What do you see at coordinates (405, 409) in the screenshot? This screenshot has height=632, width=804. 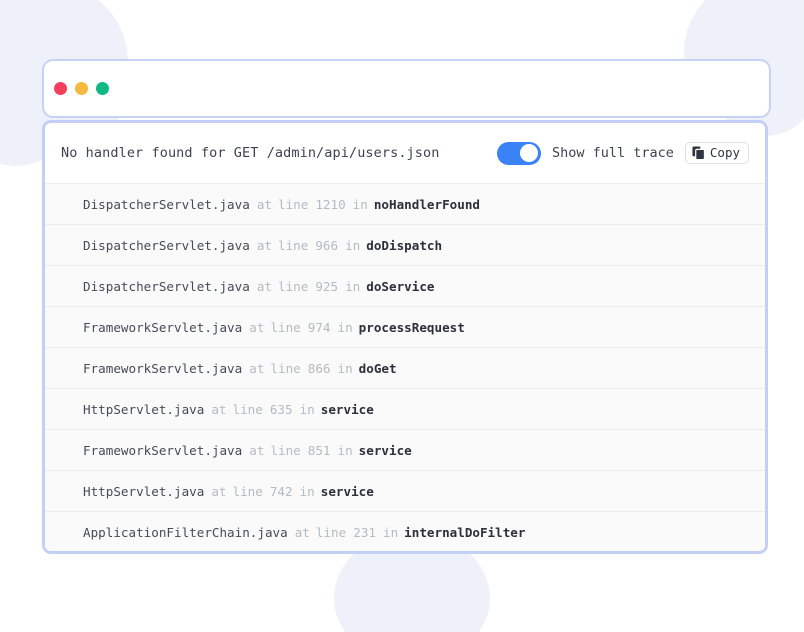 I see `trace-row: HttpServlet.java at line 635 in service` at bounding box center [405, 409].